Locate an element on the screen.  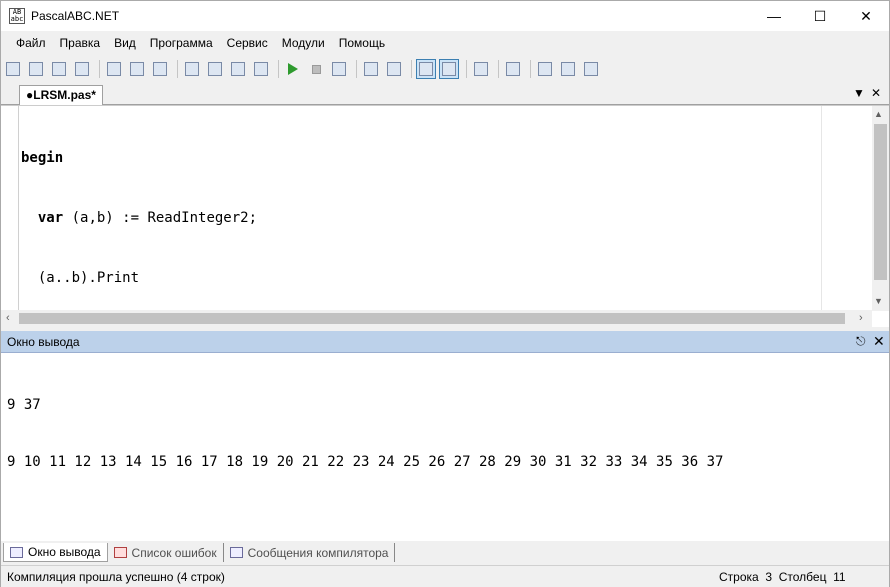
document-tab-bar: ●LRSM.pas* ▼ ✕ is located at coordinates (445, 94).